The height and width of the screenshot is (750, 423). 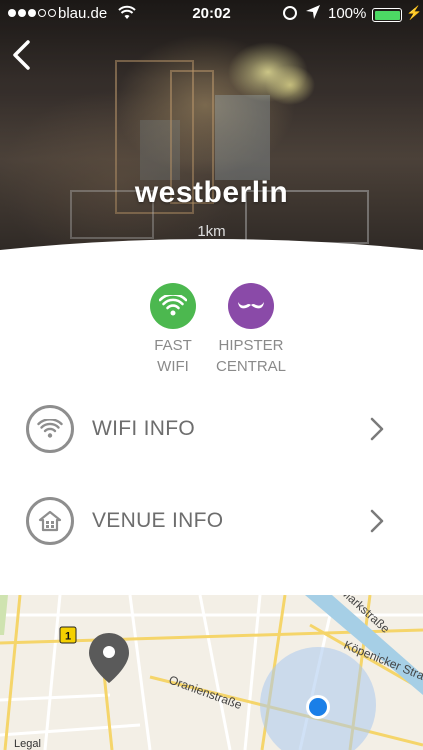 What do you see at coordinates (205, 692) in the screenshot?
I see `street-label-oranienstrasse: Oranienstraße` at bounding box center [205, 692].